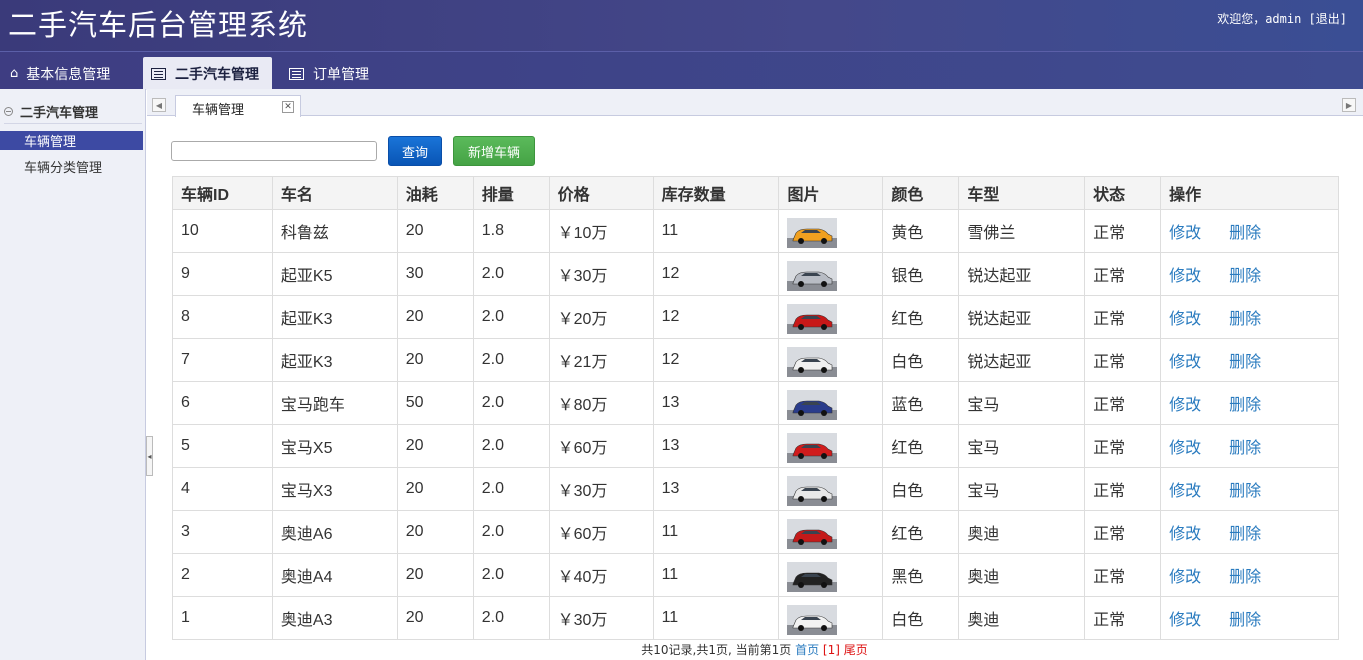 Image resolution: width=1363 pixels, height=660 pixels. Describe the element at coordinates (50, 142) in the screenshot. I see `sidebar-item-label: 车辆管理` at that location.